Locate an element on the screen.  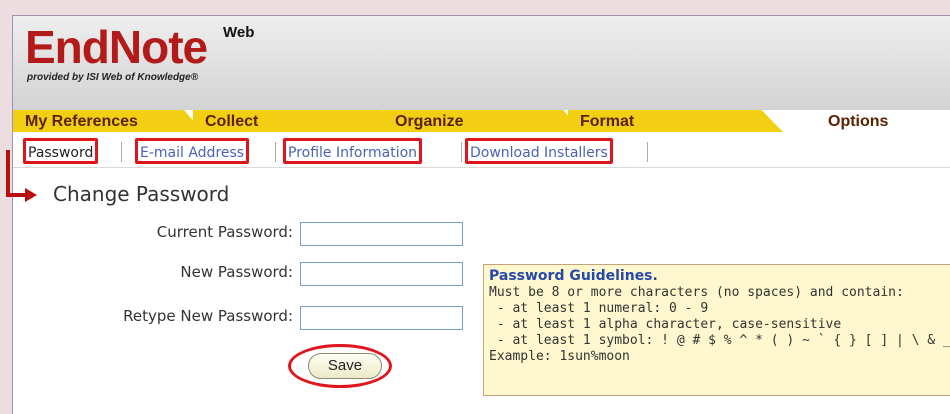
tab-collect: Collect is located at coordinates (298, 121).